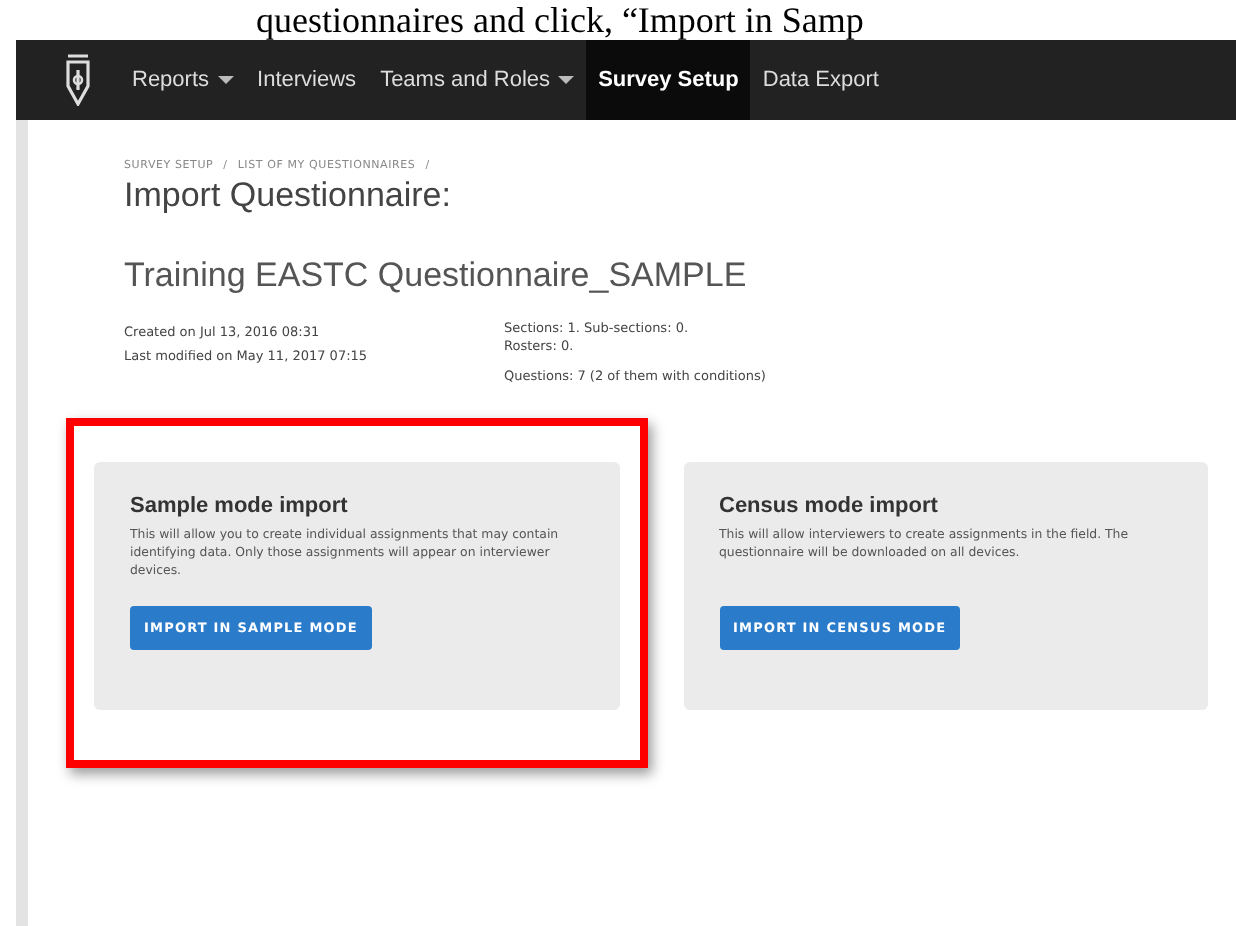  Describe the element at coordinates (436, 276) in the screenshot. I see `questionnaire-title: Training EASTC Questionnaire_SAMPLE` at that location.